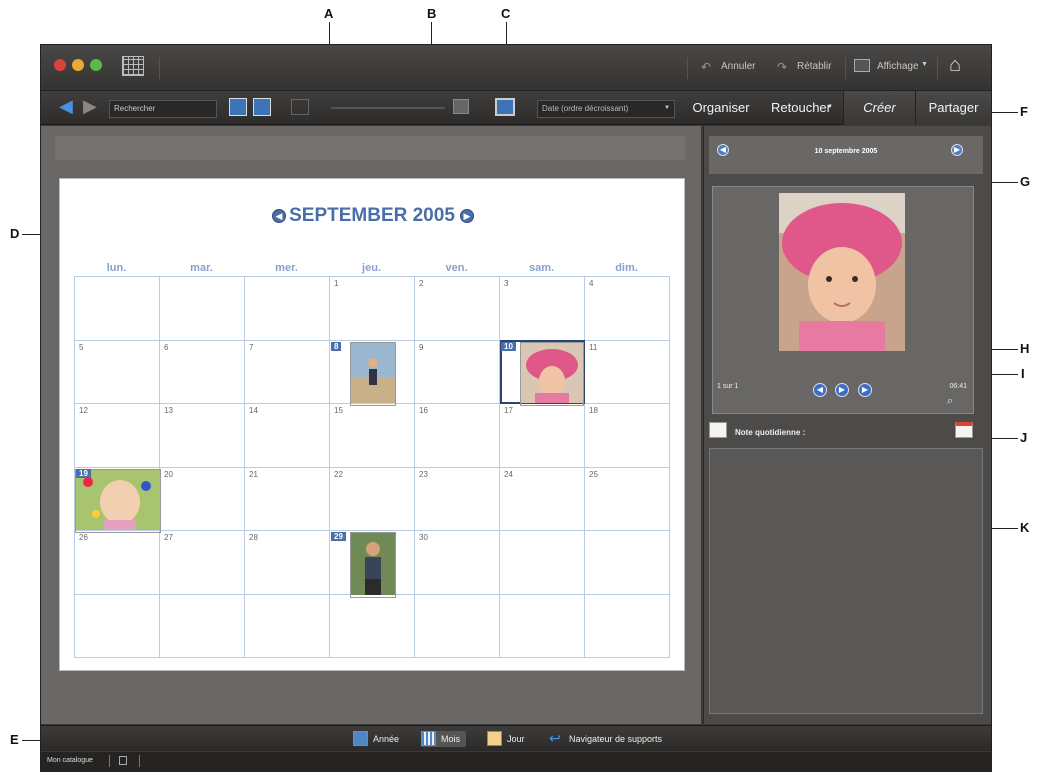 The image size is (1042, 778). What do you see at coordinates (627, 371) in the screenshot?
I see `calendar-day-cell: 11` at bounding box center [627, 371].